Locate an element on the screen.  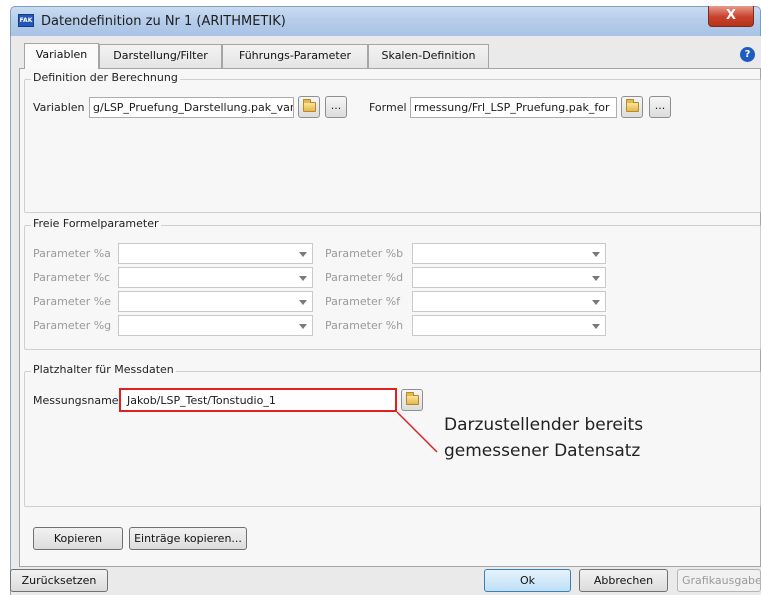
kopieren-button: Kopieren is located at coordinates (78, 538).